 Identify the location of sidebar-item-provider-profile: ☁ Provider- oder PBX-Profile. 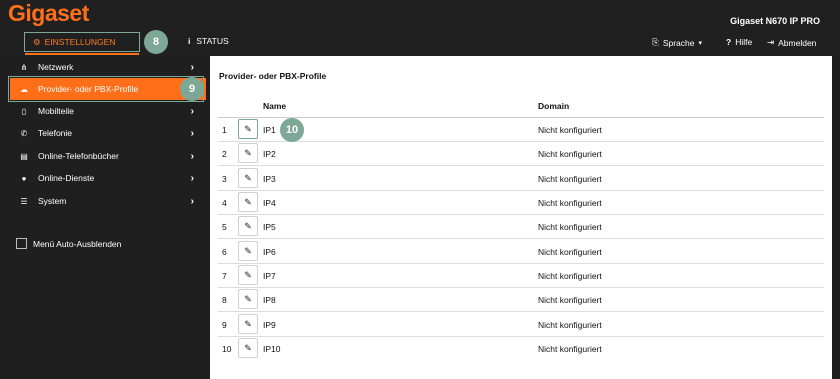
(107, 89).